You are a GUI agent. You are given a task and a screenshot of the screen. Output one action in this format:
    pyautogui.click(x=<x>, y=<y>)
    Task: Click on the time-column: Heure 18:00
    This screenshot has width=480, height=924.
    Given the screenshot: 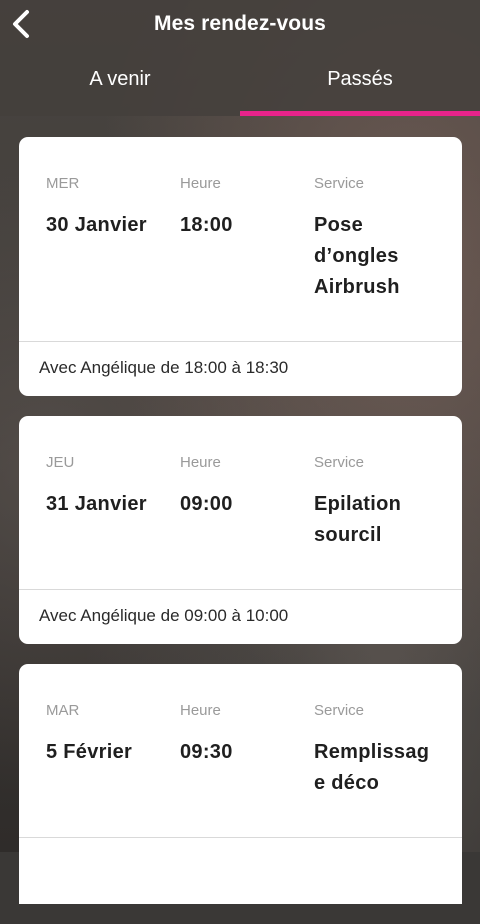 What is the action you would take?
    pyautogui.click(x=247, y=258)
    